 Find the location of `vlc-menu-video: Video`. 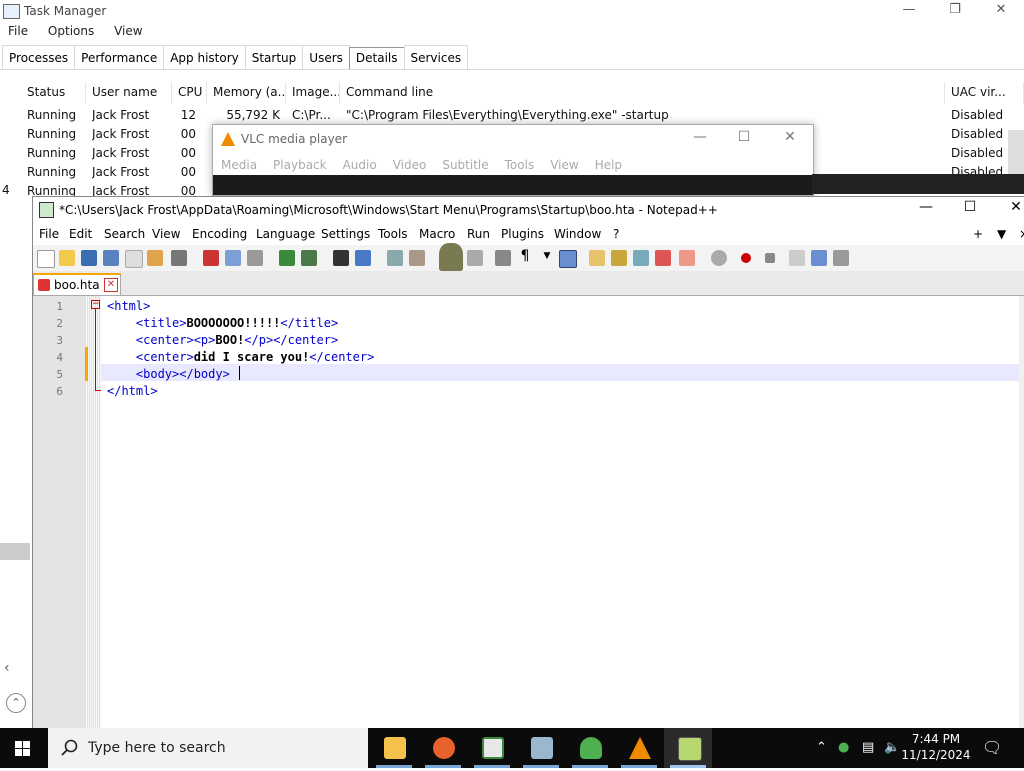

vlc-menu-video: Video is located at coordinates (410, 165).